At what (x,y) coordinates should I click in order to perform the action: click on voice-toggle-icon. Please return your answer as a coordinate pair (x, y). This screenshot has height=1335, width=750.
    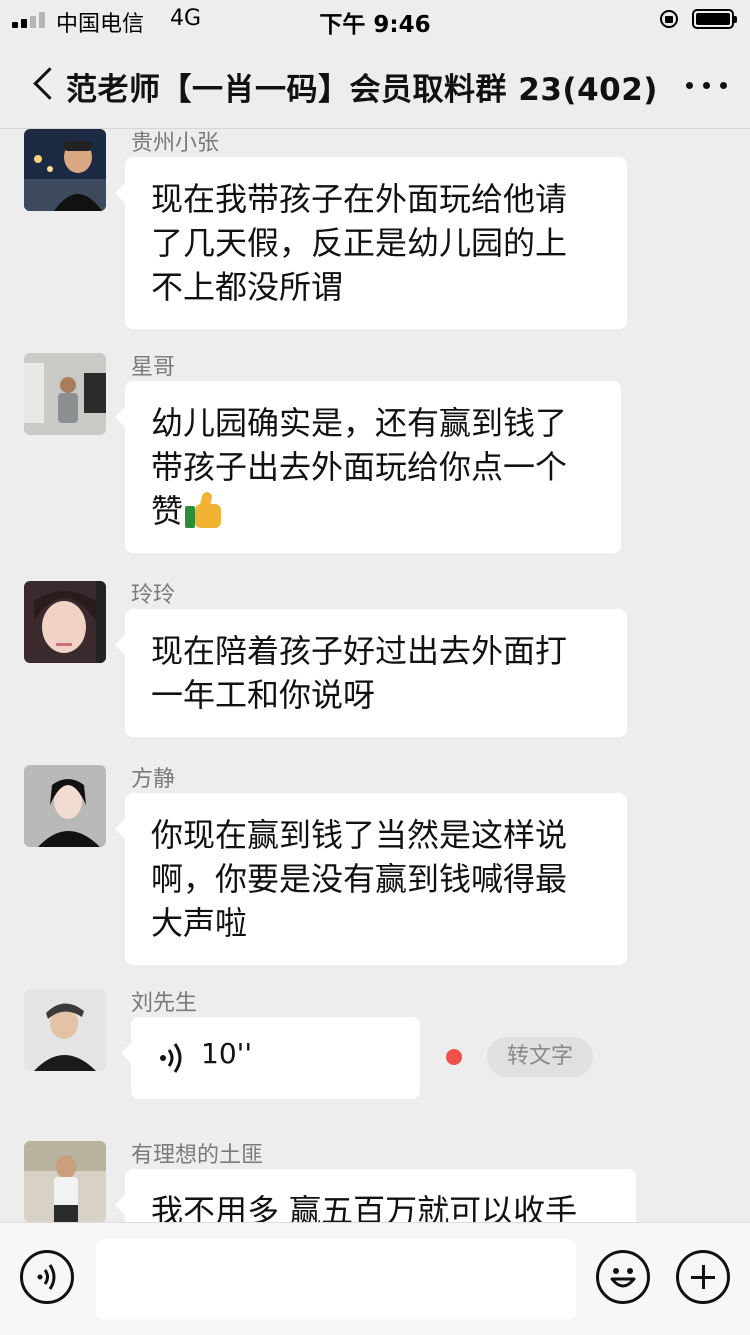
    Looking at the image, I should click on (46, 1277).